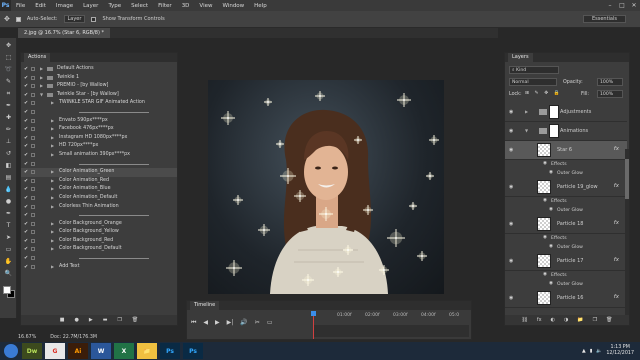 Image resolution: width=640 pixels, height=360 pixels. I want to click on new-action-icon: ❐, so click(119, 320).